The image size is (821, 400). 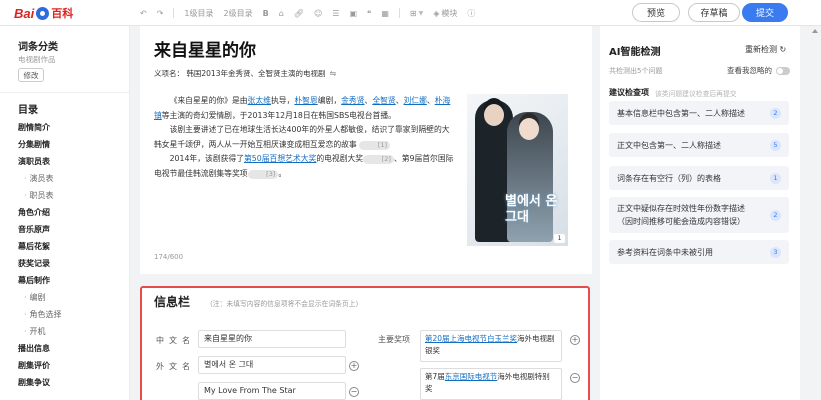 I want to click on foreign-name-field: 별에서 온 그대, so click(x=272, y=365).